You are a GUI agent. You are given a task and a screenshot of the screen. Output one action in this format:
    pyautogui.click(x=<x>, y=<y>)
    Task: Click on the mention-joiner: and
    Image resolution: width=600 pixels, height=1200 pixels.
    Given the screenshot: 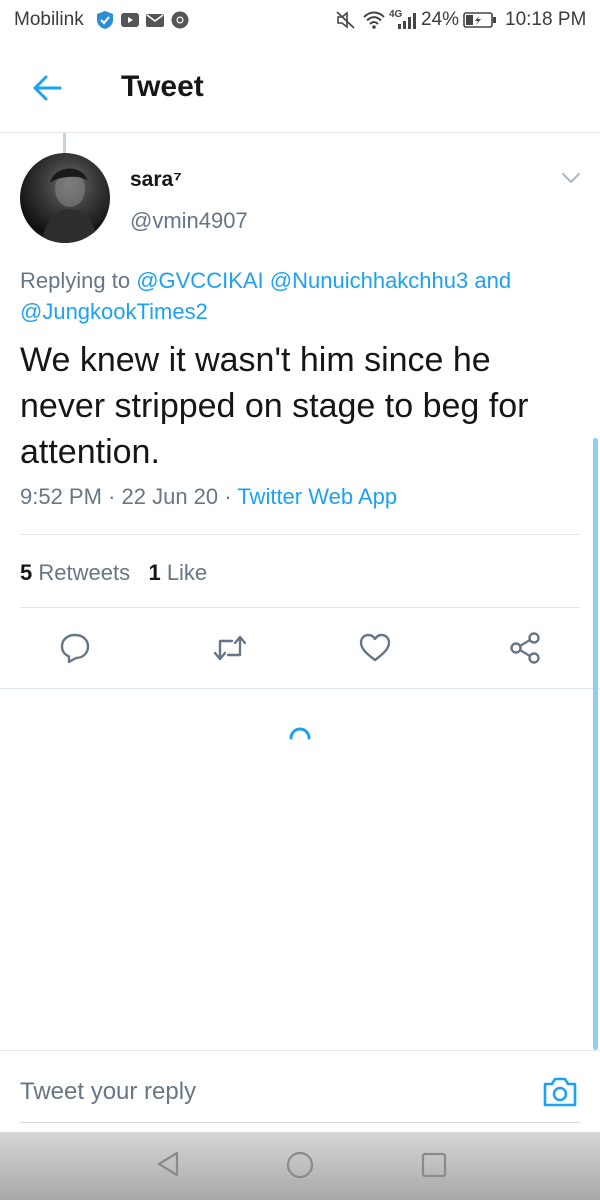 What is the action you would take?
    pyautogui.click(x=493, y=280)
    